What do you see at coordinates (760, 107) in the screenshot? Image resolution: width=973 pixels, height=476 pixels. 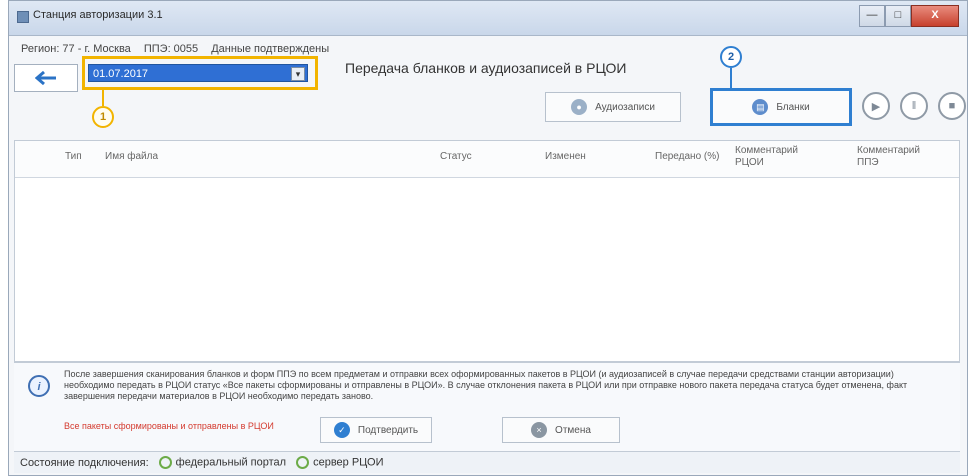 I see `document-icon: ▤` at bounding box center [760, 107].